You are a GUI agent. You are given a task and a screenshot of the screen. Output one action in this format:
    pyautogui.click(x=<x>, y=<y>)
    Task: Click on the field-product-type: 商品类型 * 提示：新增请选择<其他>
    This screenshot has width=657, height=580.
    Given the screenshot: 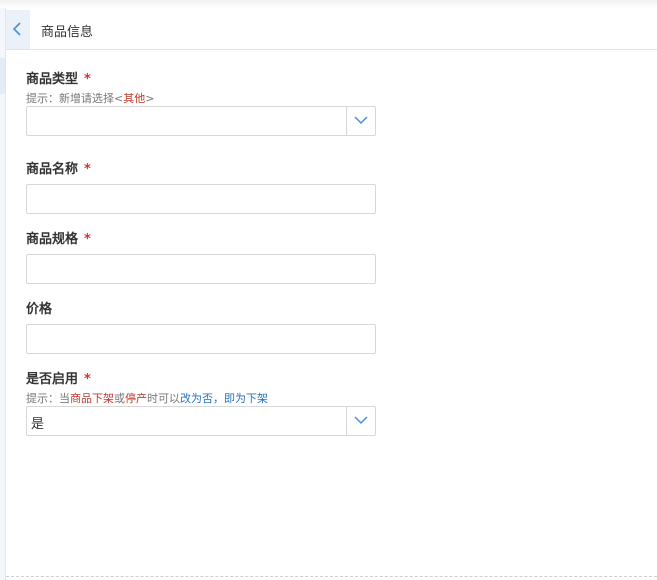 What is the action you would take?
    pyautogui.click(x=201, y=103)
    